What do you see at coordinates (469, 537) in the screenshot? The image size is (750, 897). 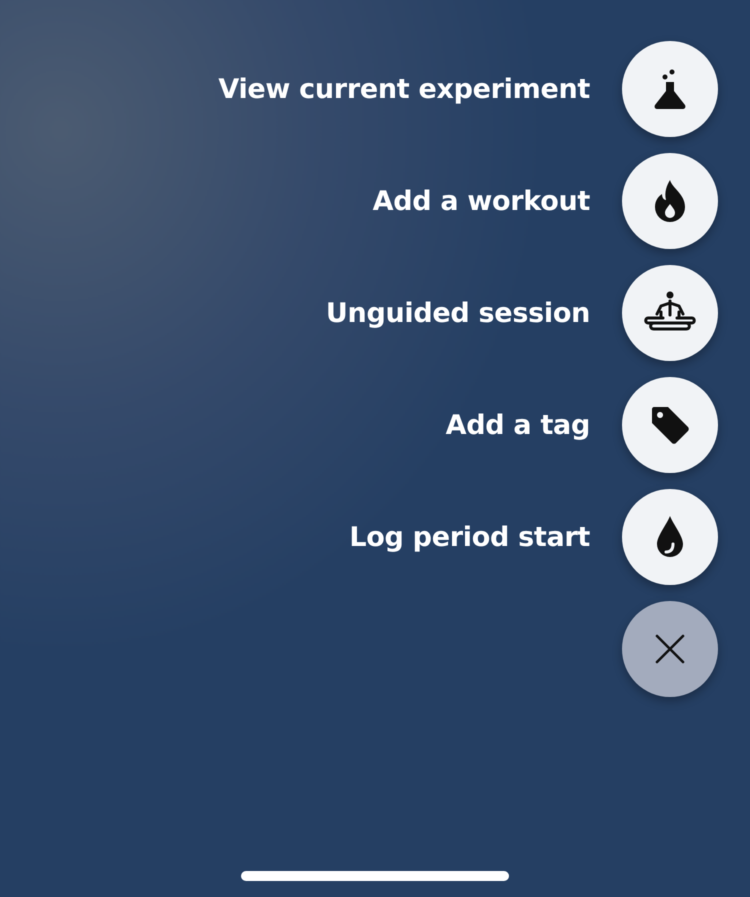 I see `action-label: Log period start` at bounding box center [469, 537].